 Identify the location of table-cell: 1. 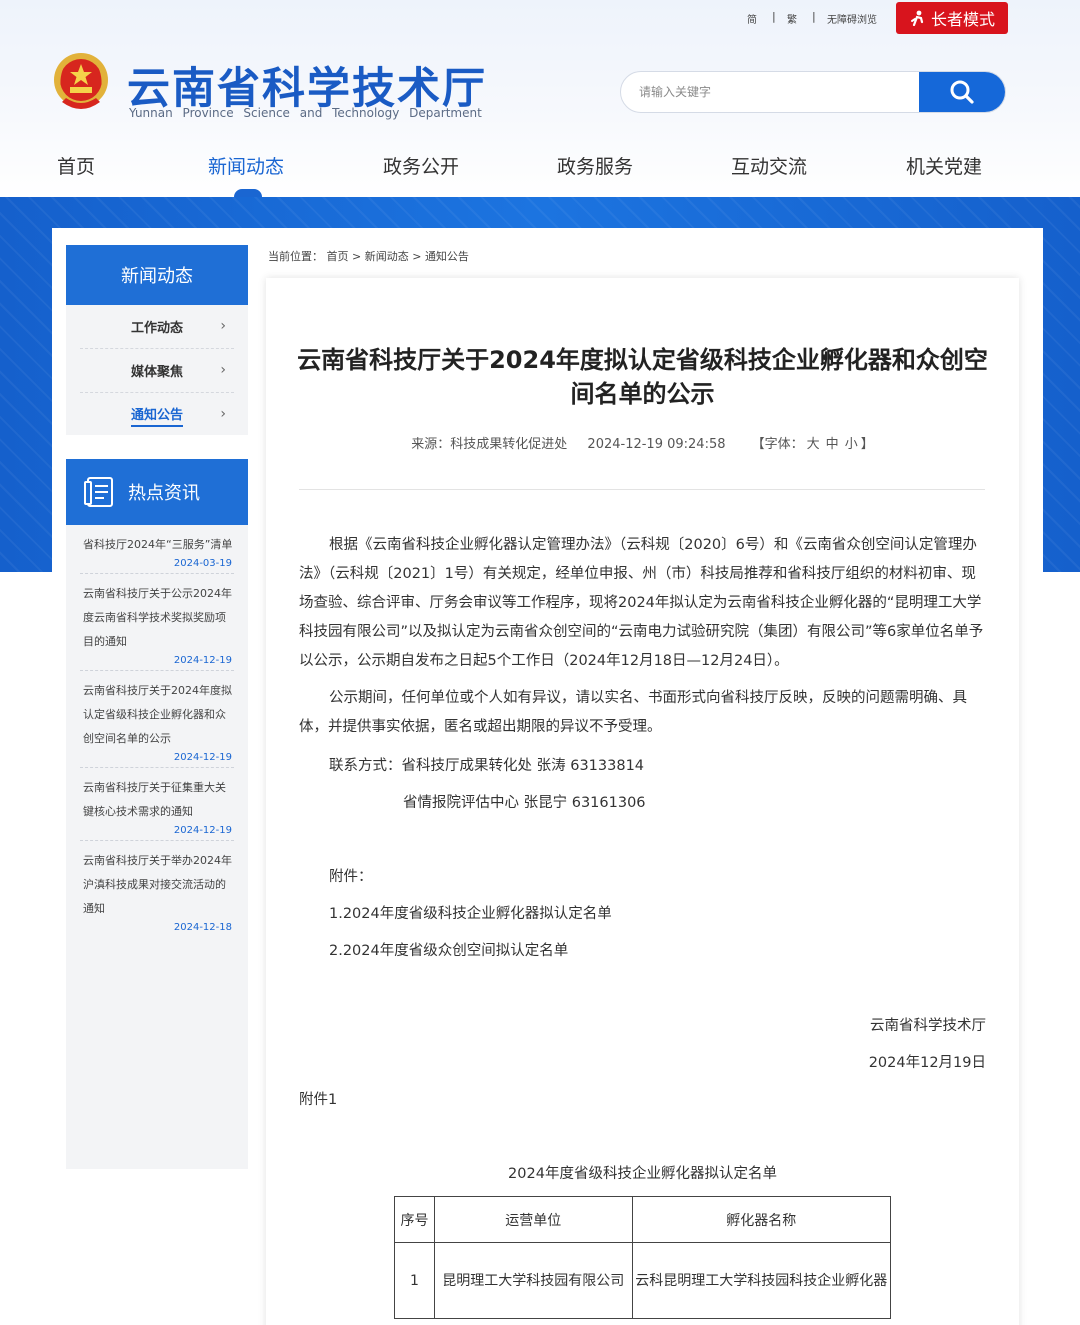
(414, 1280).